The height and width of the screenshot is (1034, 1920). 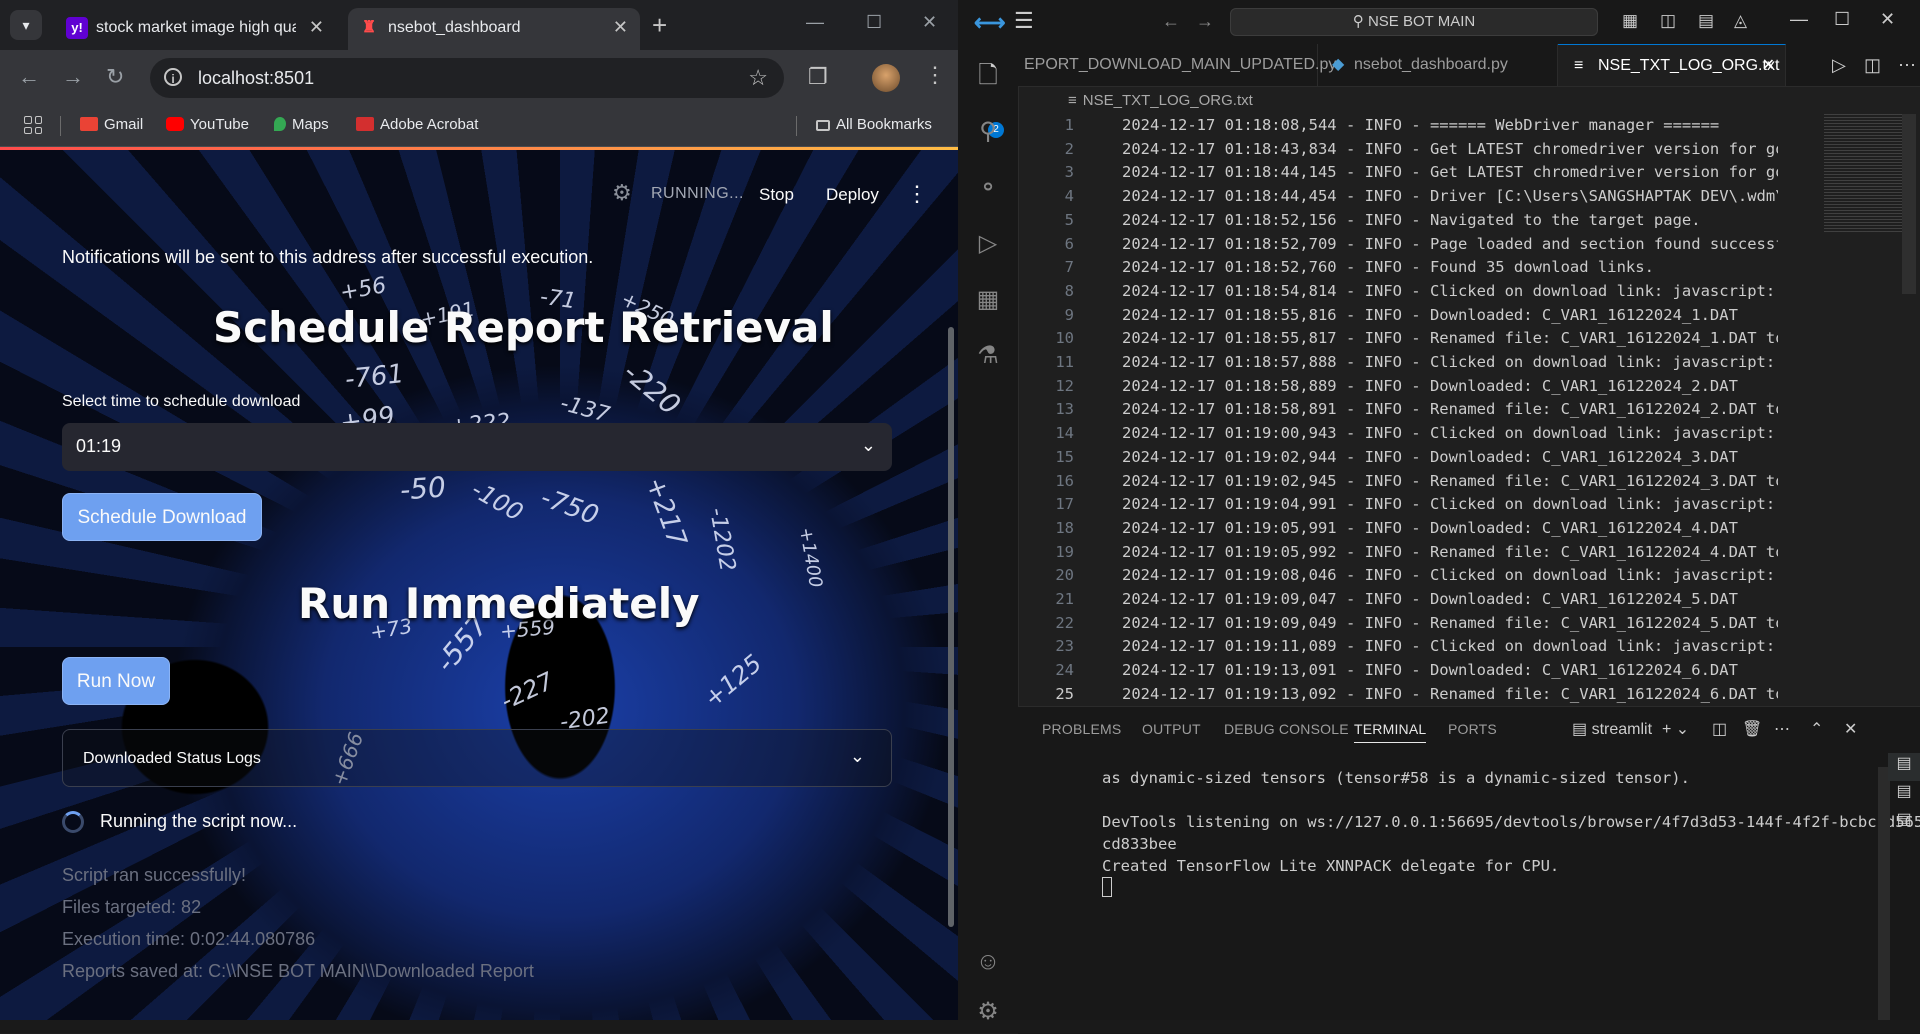 What do you see at coordinates (988, 356) in the screenshot?
I see `testing-icon: ⚗` at bounding box center [988, 356].